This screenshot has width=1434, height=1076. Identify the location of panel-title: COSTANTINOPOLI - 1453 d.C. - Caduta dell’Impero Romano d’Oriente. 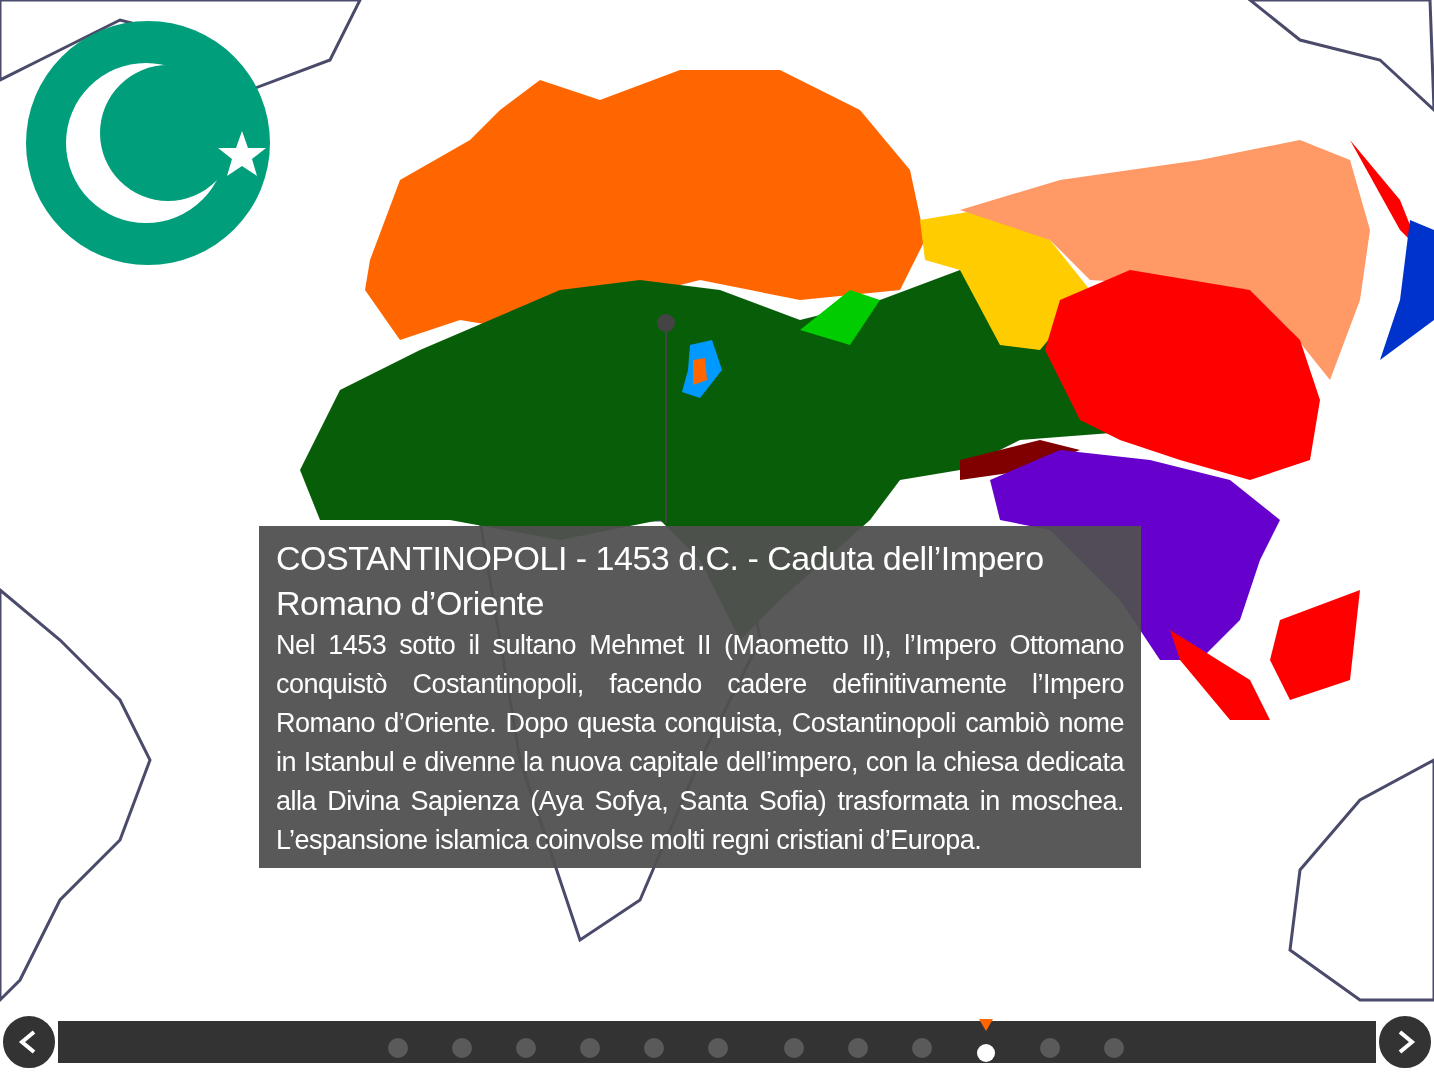
(660, 581).